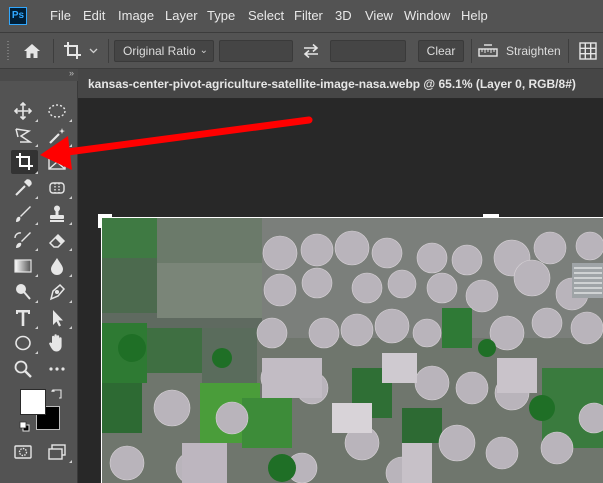 The width and height of the screenshot is (603, 483). I want to click on menu-view: View, so click(379, 16).